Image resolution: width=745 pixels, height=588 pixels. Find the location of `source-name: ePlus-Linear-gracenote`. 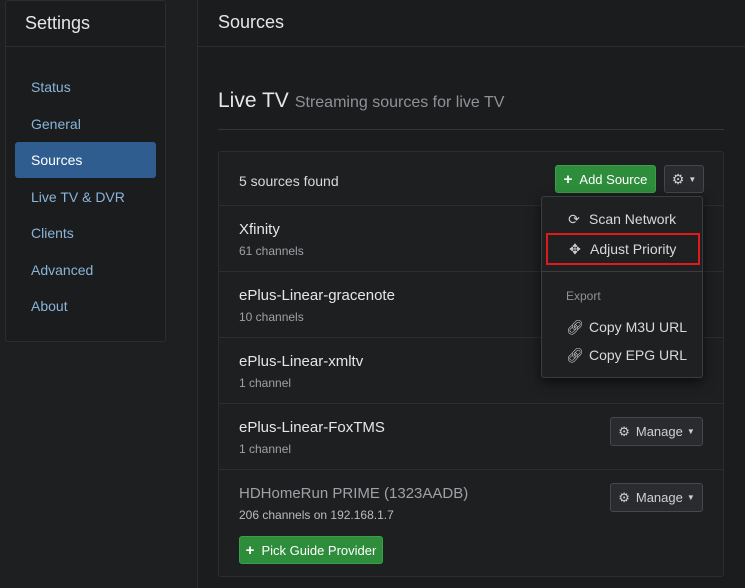

source-name: ePlus-Linear-gracenote is located at coordinates (317, 295).